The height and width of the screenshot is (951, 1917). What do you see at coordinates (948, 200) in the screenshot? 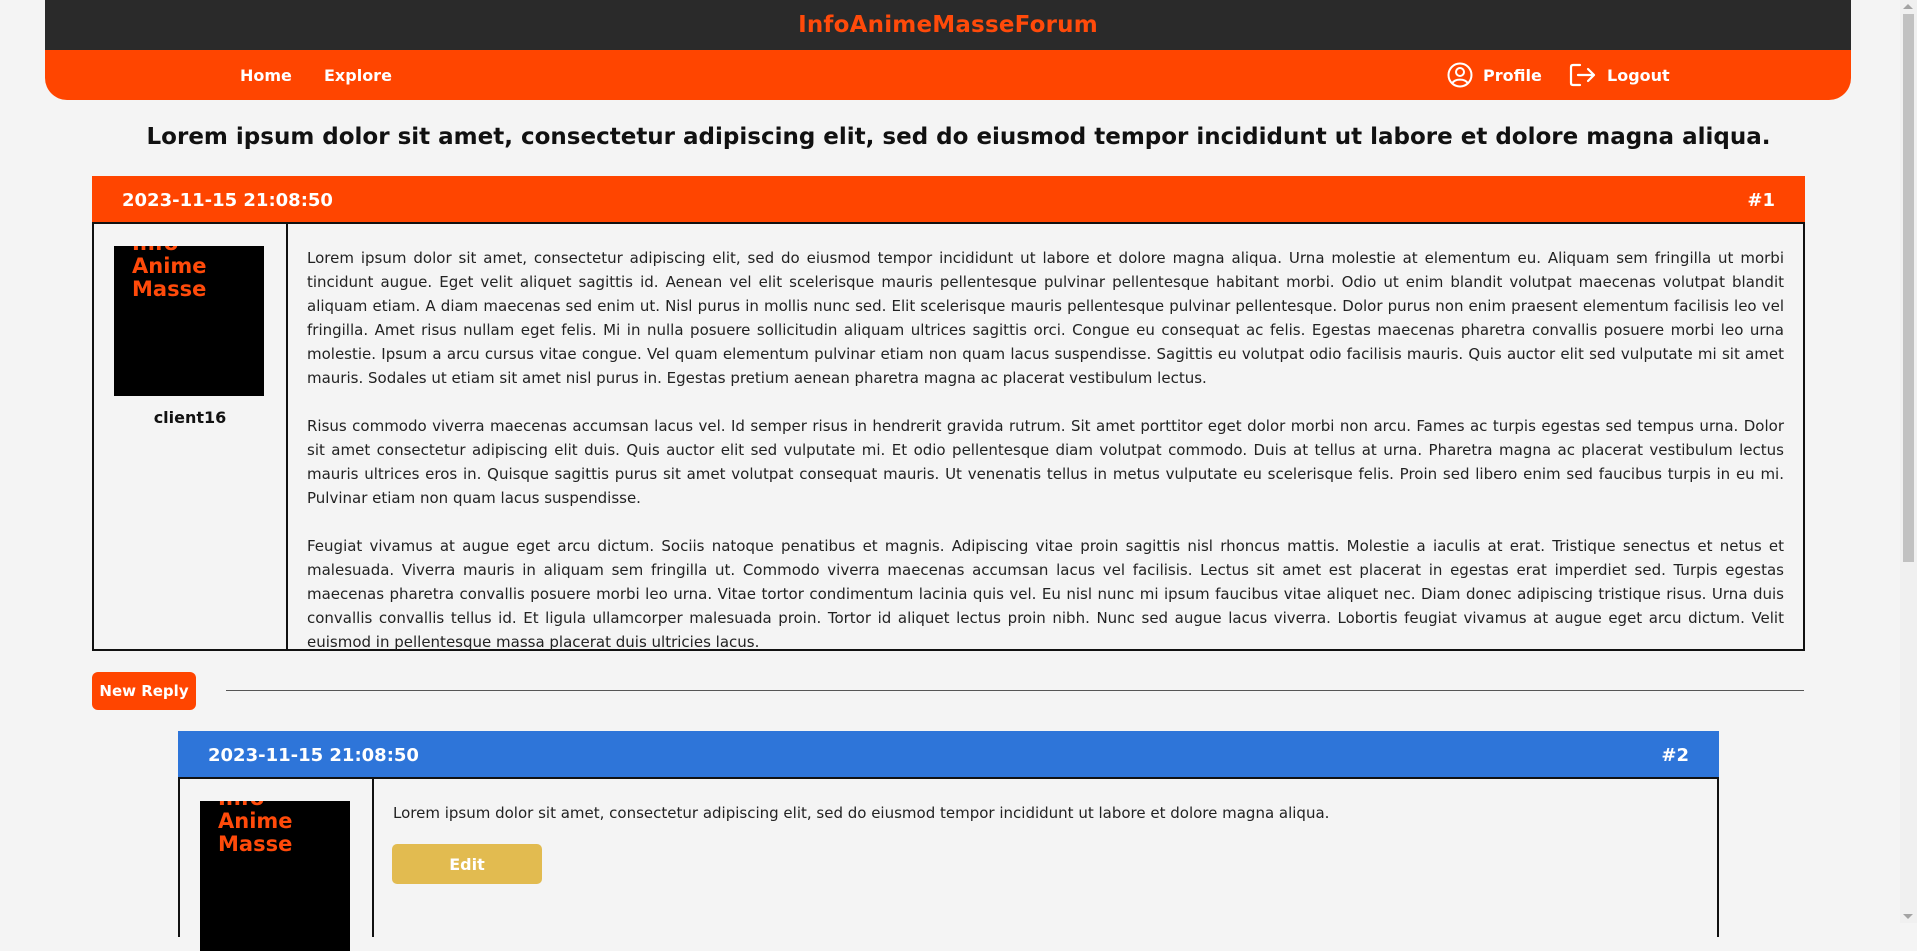
I see `post-1-header: 2023-11-15 21:08:50 #1` at bounding box center [948, 200].